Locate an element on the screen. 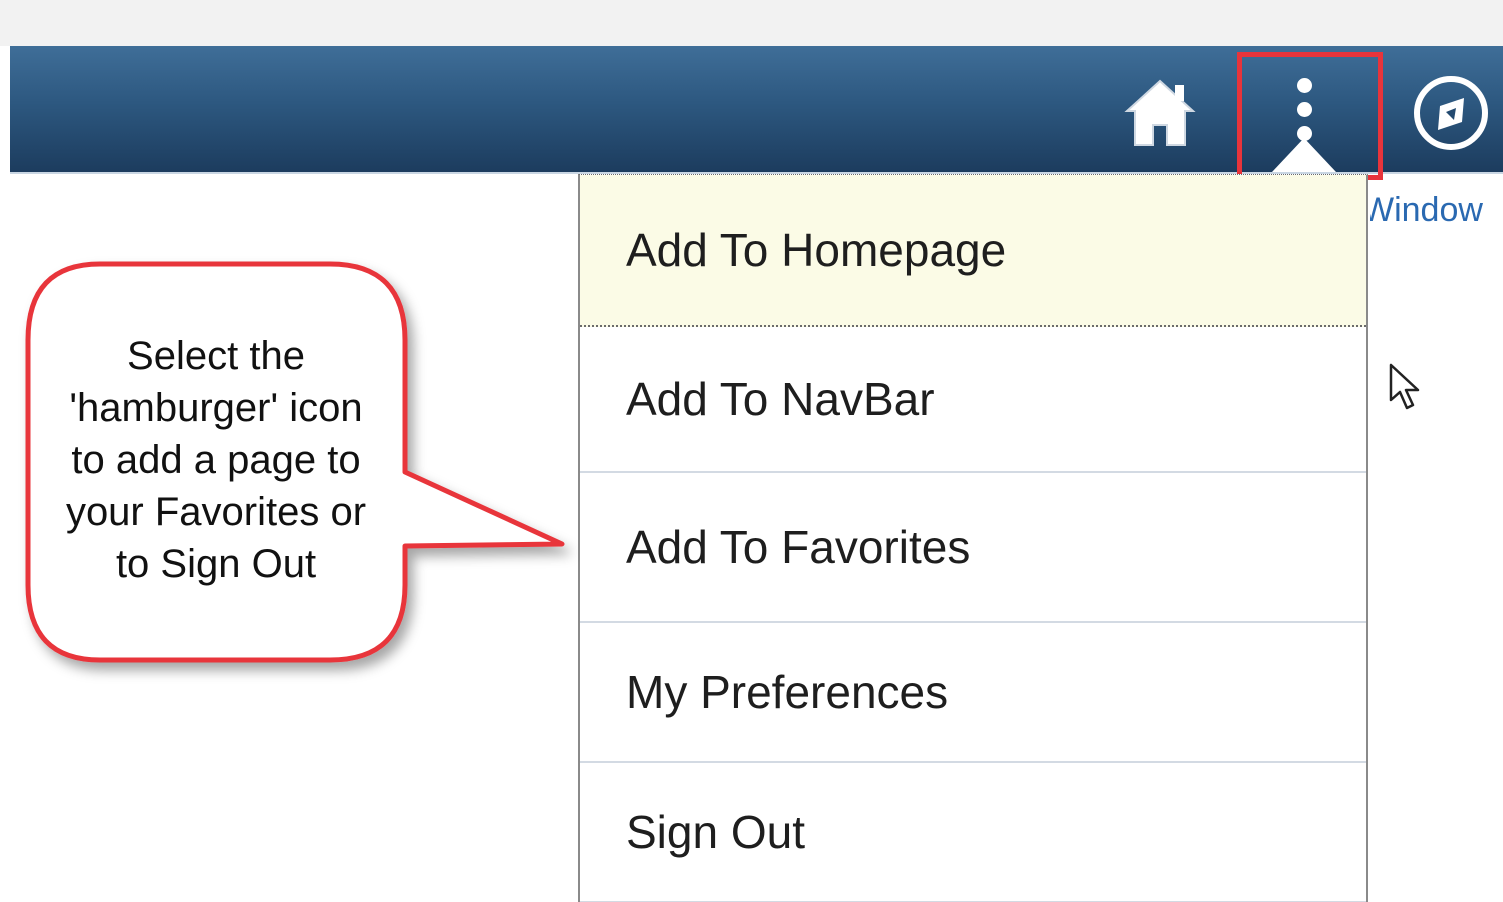 The width and height of the screenshot is (1503, 902). menu-item-my-preferences: My Preferences is located at coordinates (973, 693).